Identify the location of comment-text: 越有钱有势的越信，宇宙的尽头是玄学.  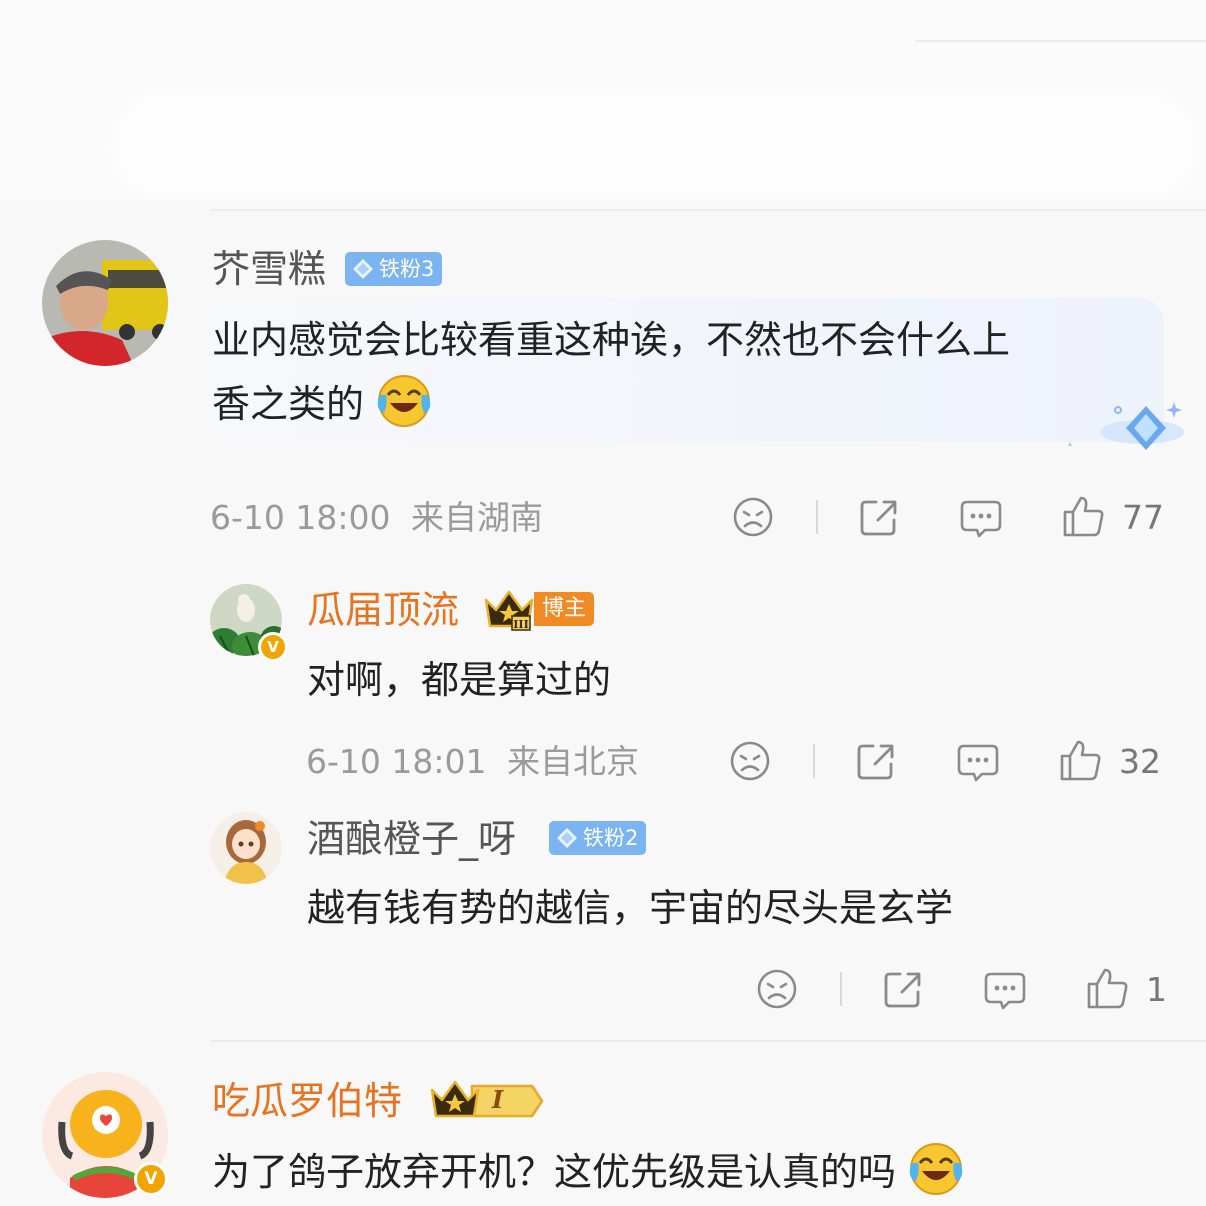
(630, 908).